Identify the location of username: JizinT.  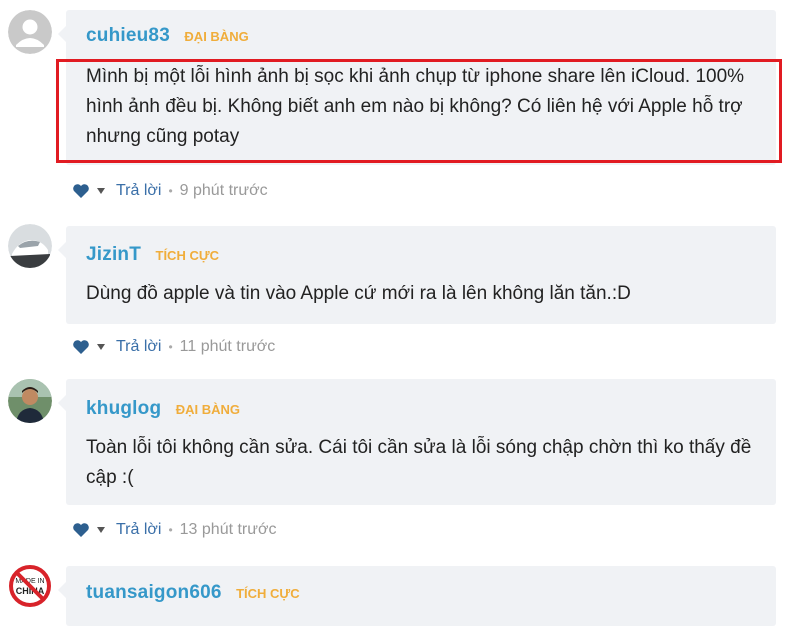
(113, 254).